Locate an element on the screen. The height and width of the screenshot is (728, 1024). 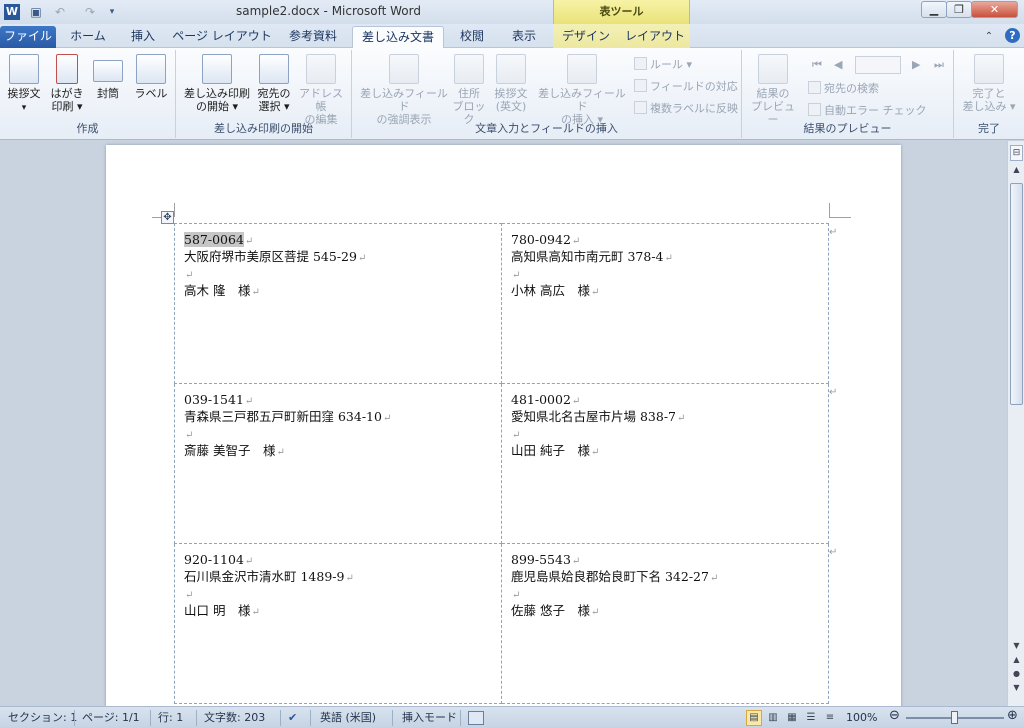
label-cell: 920-1104↵ 石川県金沢市清水町 1489-9↵ ↵ 山口 明 様↵ is located at coordinates (338, 623).